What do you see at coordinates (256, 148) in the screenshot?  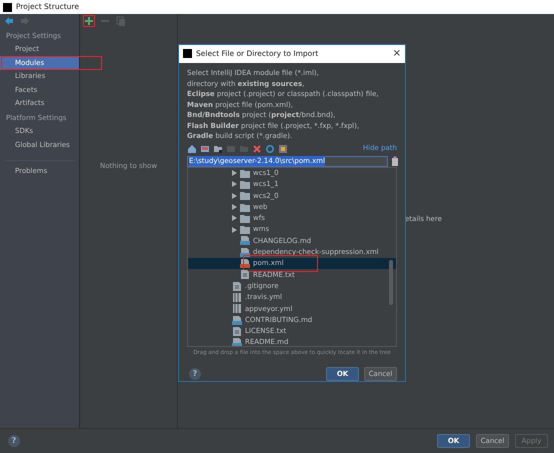 I see `delete-icon` at bounding box center [256, 148].